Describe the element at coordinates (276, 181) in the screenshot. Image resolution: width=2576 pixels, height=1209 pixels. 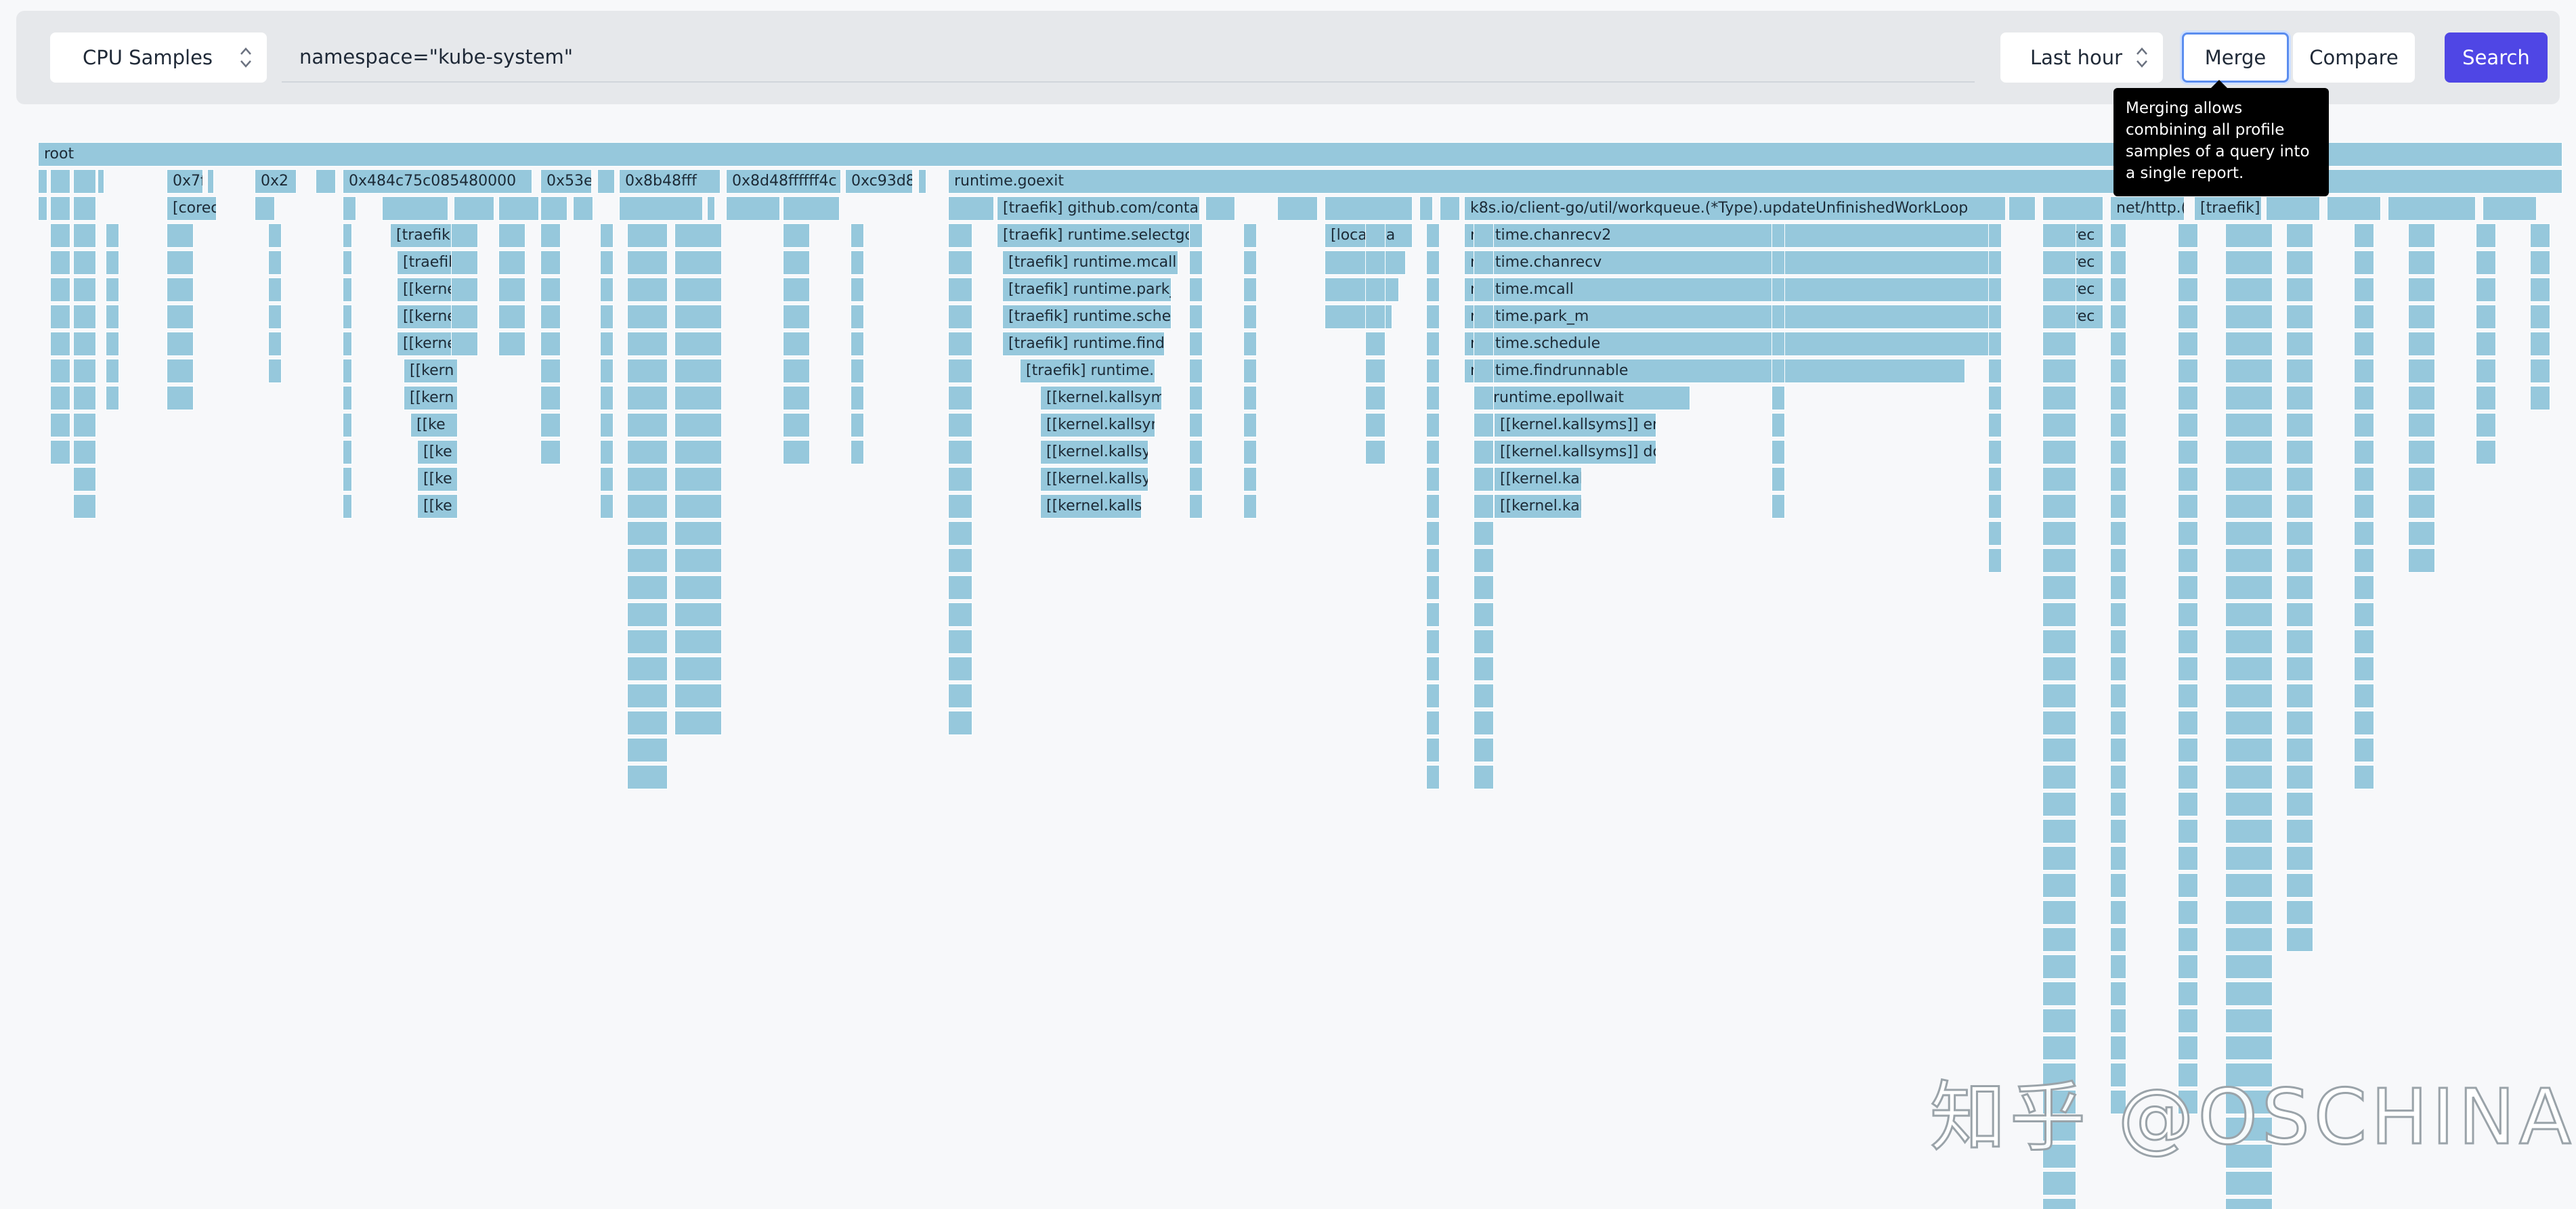
I see `flame-frame: 0x2` at that location.